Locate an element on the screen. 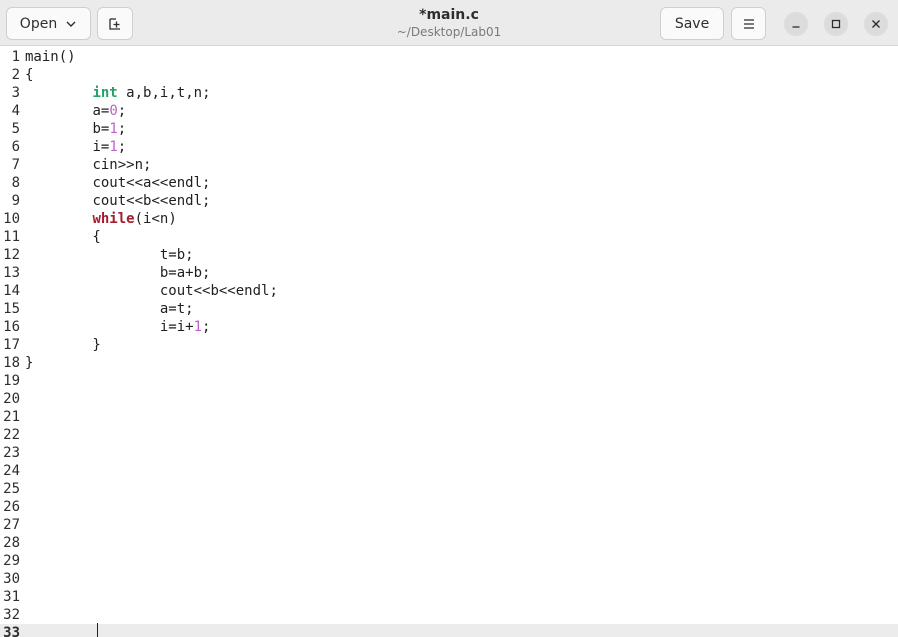 The height and width of the screenshot is (637, 898). line-code: t=b; is located at coordinates (176, 255).